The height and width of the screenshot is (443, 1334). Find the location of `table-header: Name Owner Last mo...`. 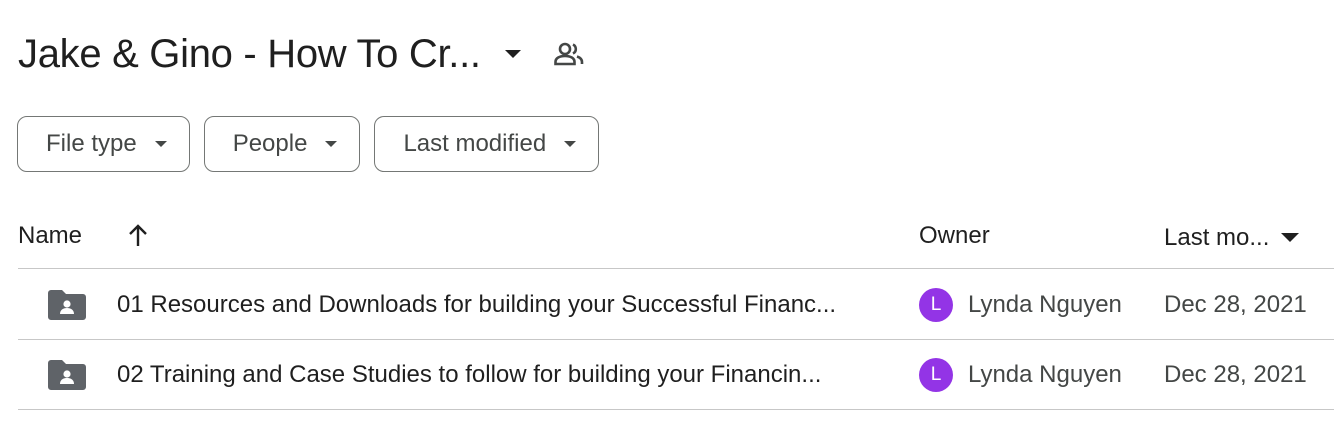

table-header: Name Owner Last mo... is located at coordinates (676, 238).